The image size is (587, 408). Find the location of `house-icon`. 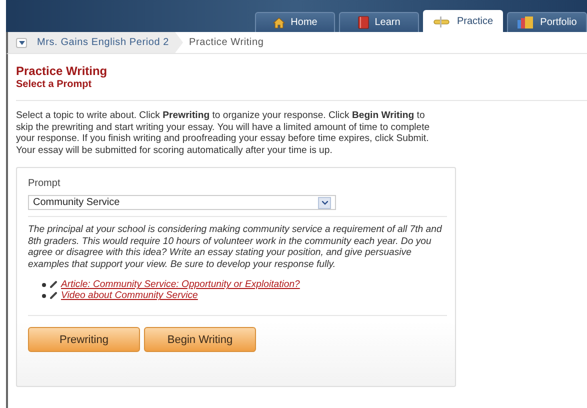

house-icon is located at coordinates (278, 22).